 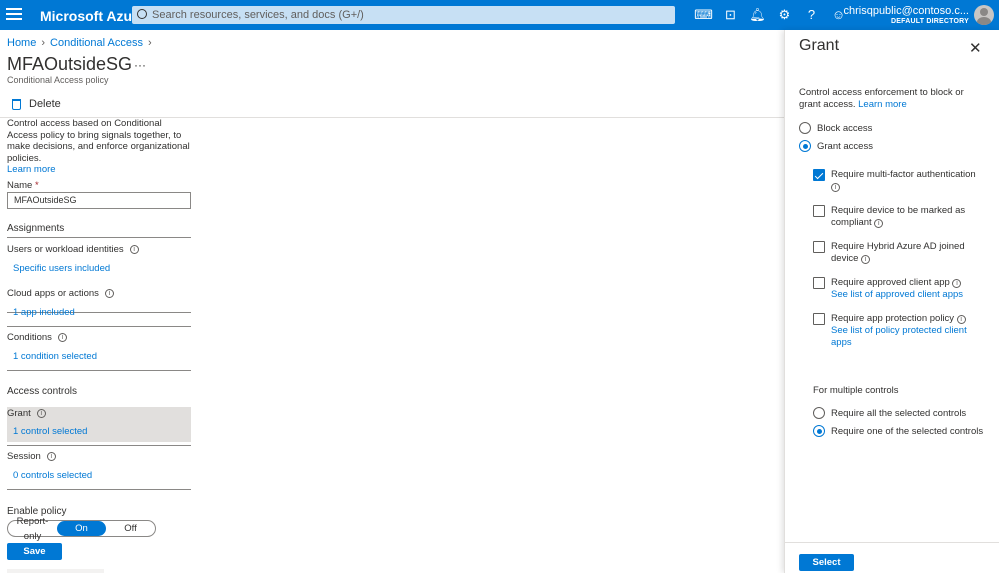 I want to click on protected-apps-link: See list of policy protected client apps, so click(x=899, y=336).